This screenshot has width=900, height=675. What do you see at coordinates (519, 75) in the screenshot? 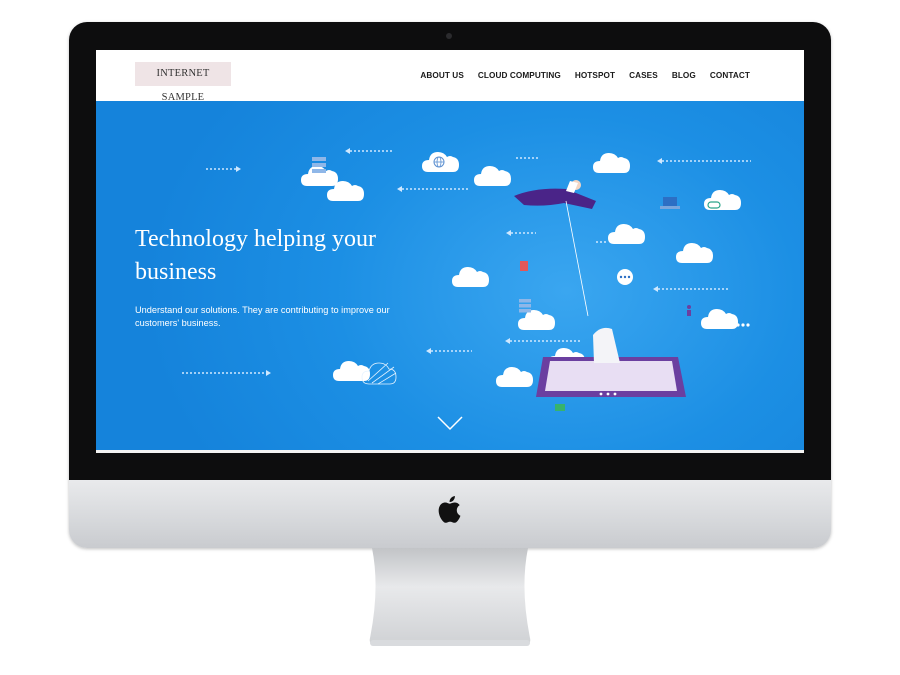
I see `nav-cloud-computing: CLOUD COMPUTING` at bounding box center [519, 75].